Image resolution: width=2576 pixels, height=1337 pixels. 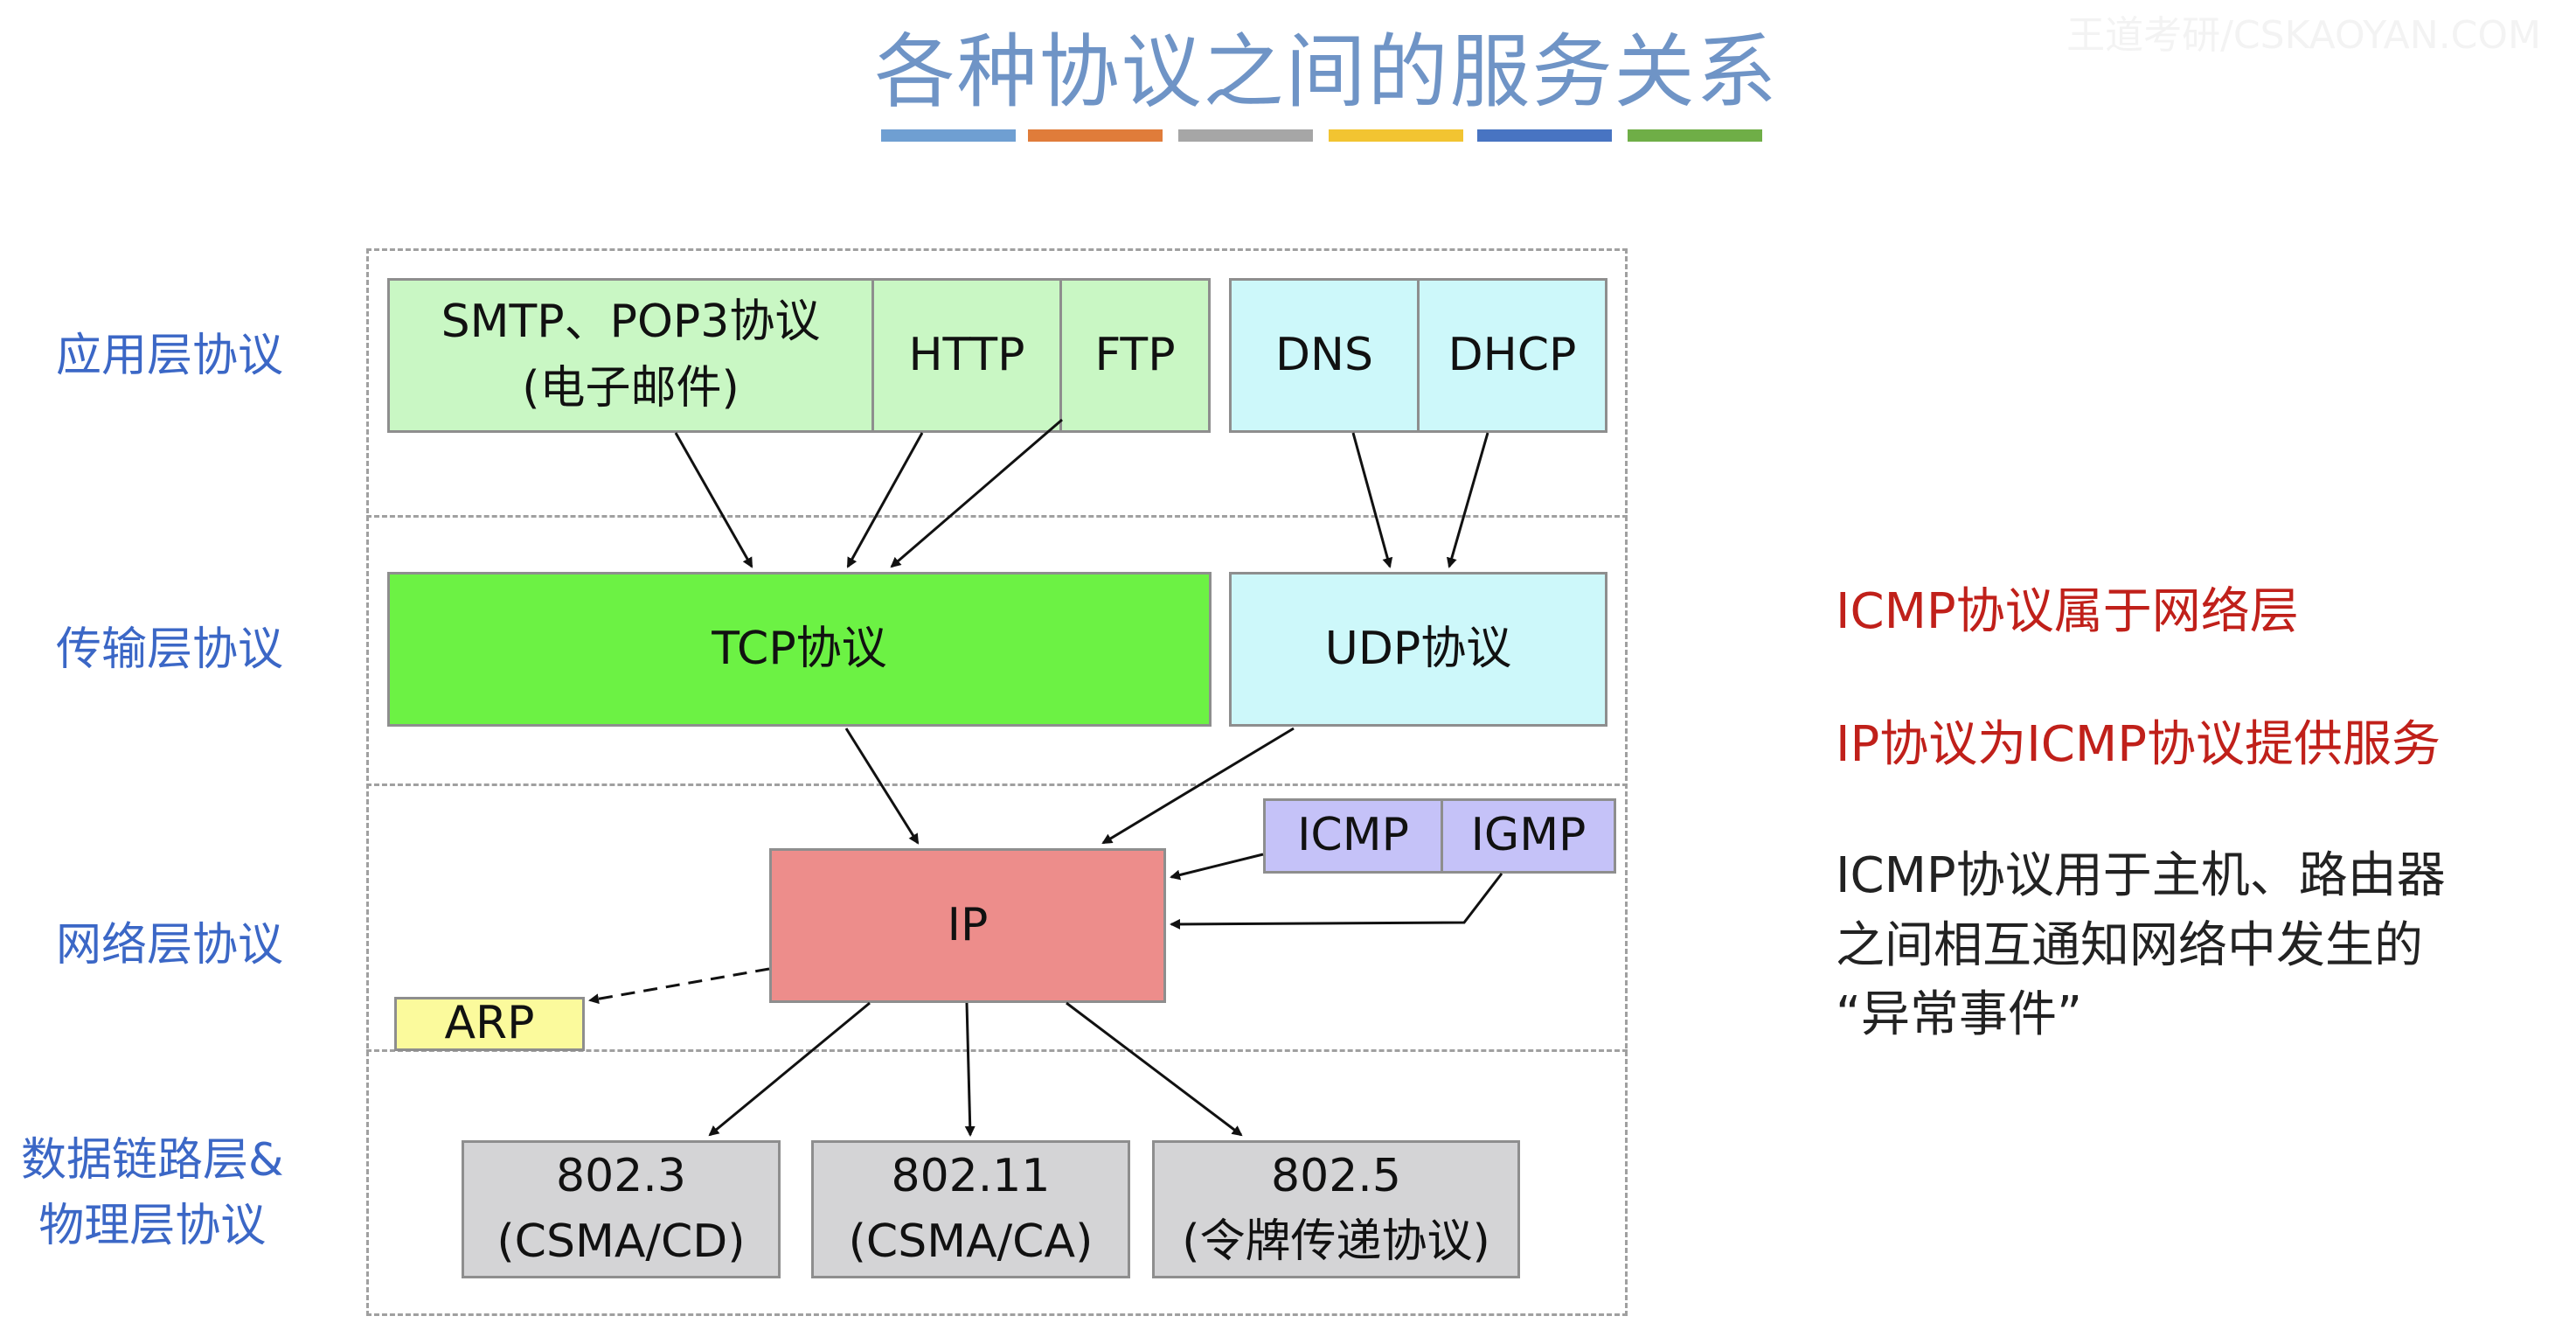 What do you see at coordinates (1959, 1015) in the screenshot?
I see `note-icmp-purpose-line3: “异常事件”` at bounding box center [1959, 1015].